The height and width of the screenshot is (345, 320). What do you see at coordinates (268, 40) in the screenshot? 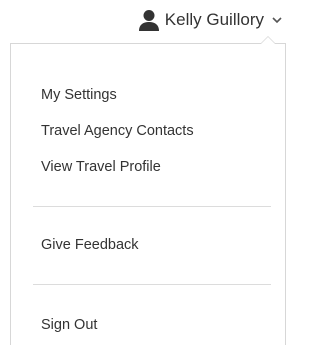
I see `dropdown-caret-fill` at bounding box center [268, 40].